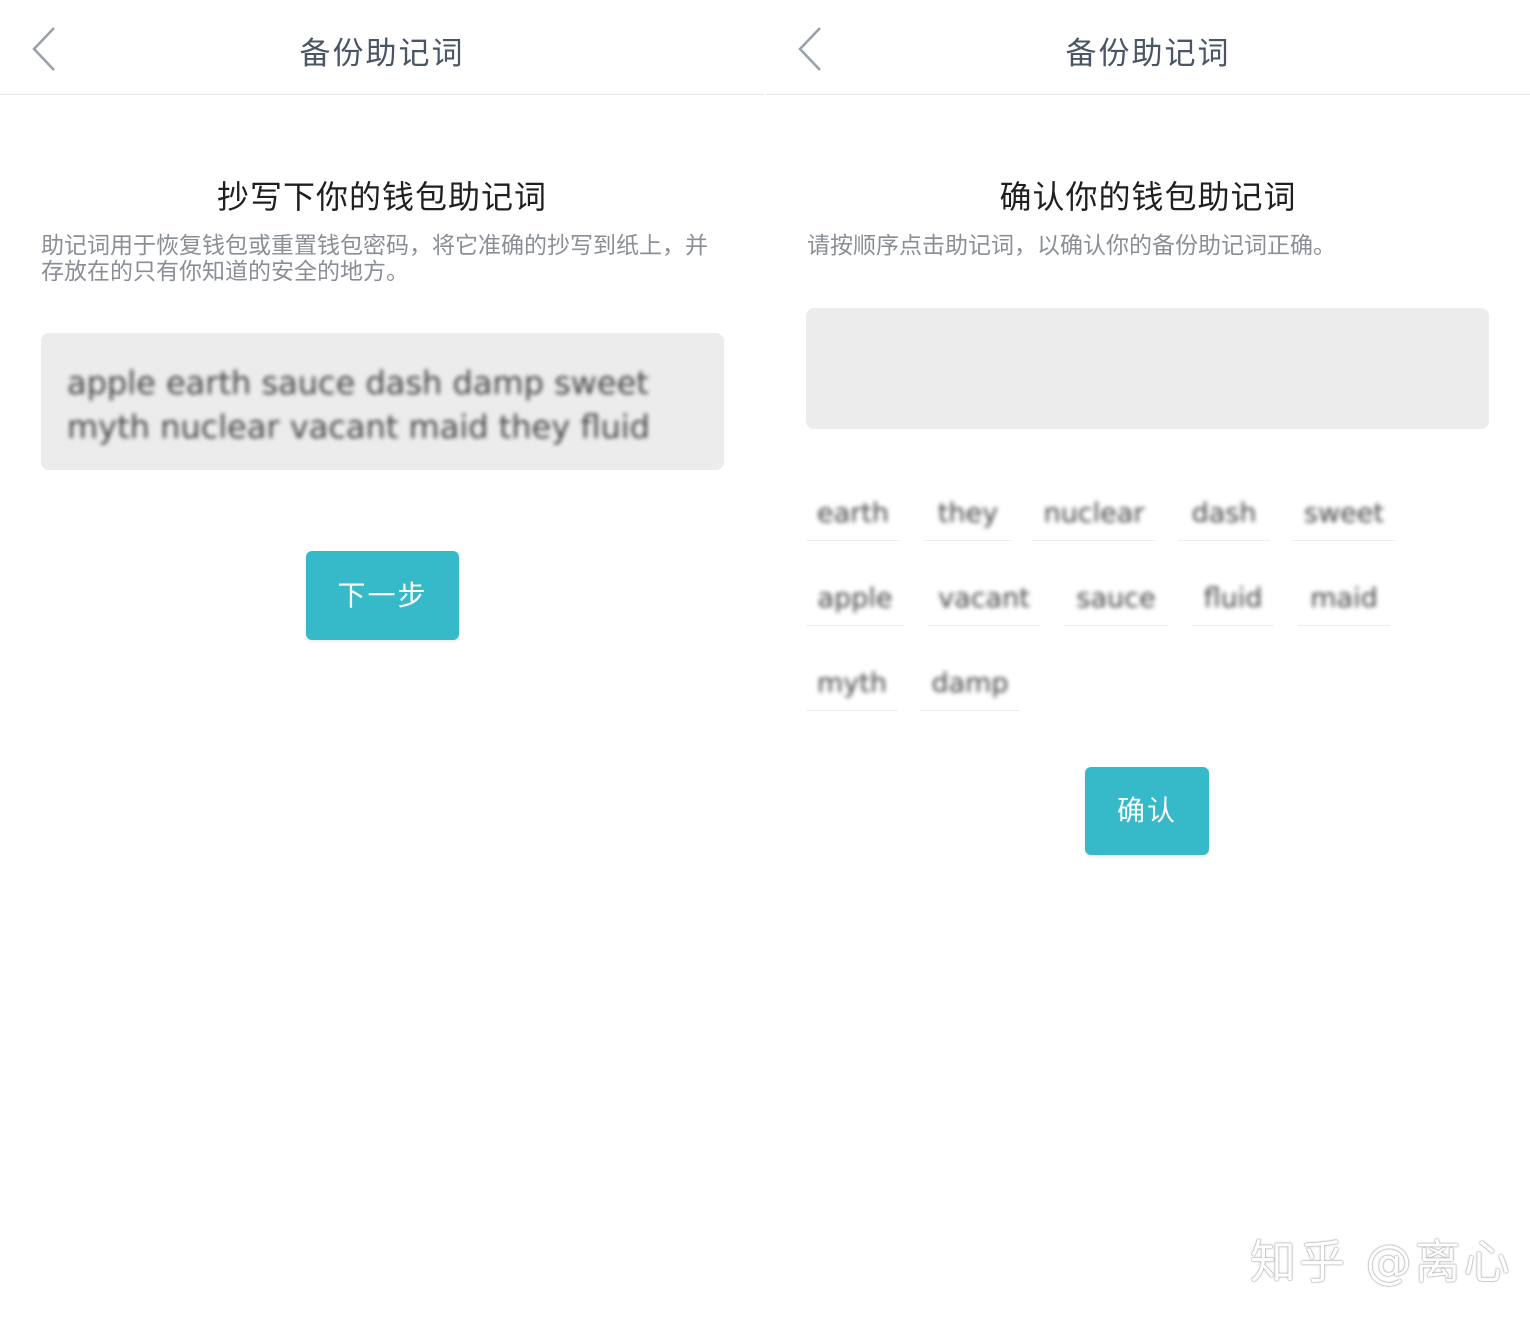 Image resolution: width=1530 pixels, height=1318 pixels. Describe the element at coordinates (1381, 1262) in the screenshot. I see `watermark: 知乎 @离心` at that location.